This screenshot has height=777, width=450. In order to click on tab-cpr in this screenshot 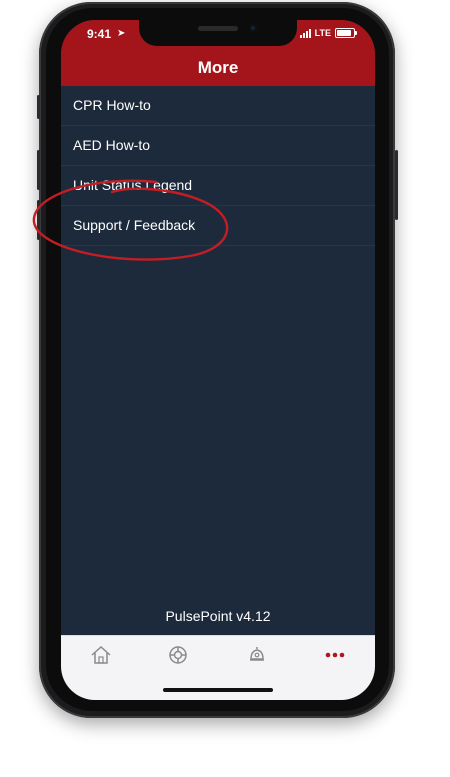, I will do `click(178, 655)`.